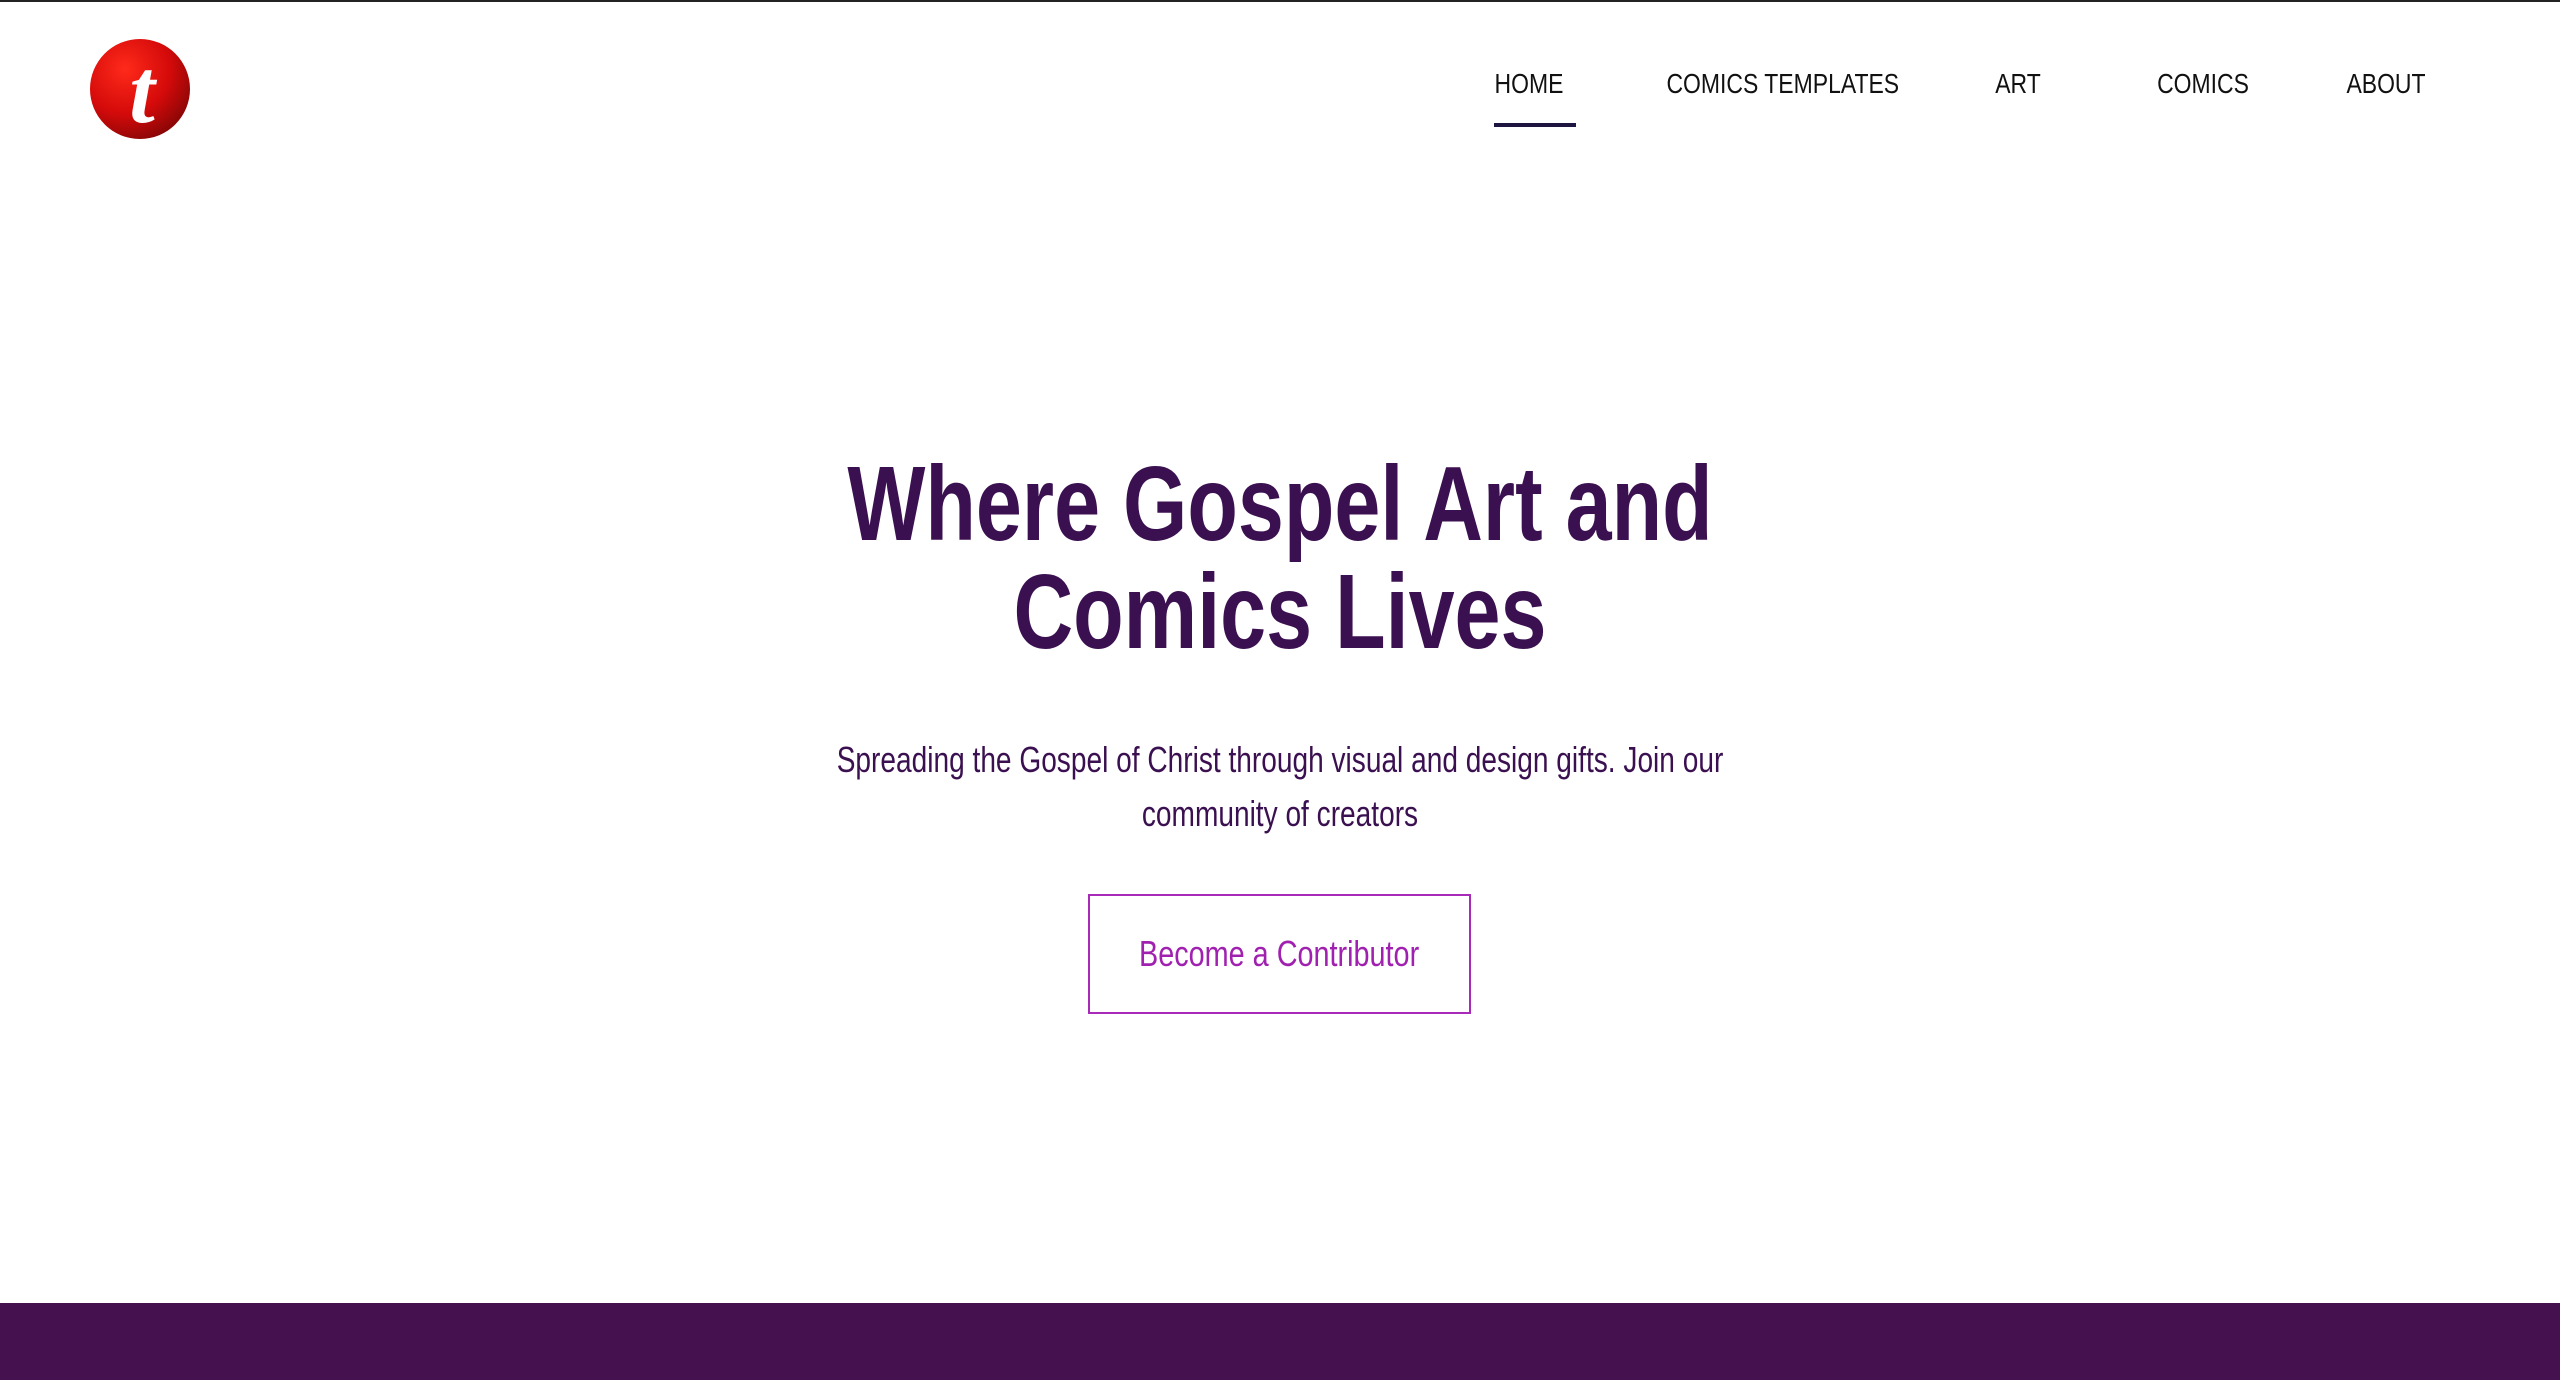 The height and width of the screenshot is (1380, 2560). Describe the element at coordinates (1280, 87) in the screenshot. I see `site-header: t HOME COMICS TEMPLATES ART COMICS ABOUT` at that location.